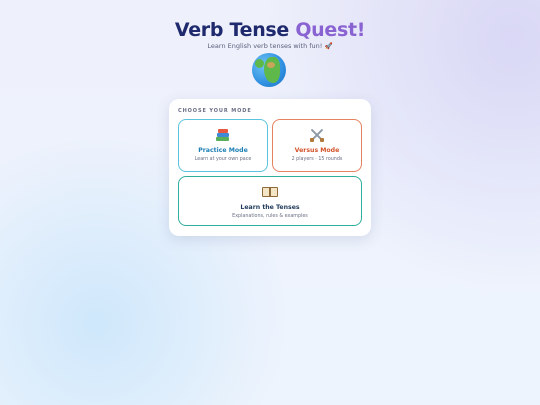 The width and height of the screenshot is (540, 405). Describe the element at coordinates (270, 192) in the screenshot. I see `open-book-icon` at that location.